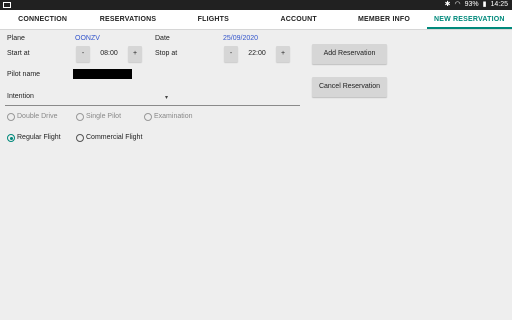 Image resolution: width=512 pixels, height=320 pixels. Describe the element at coordinates (42, 19) in the screenshot. I see `tab-connection: CONNECTION` at that location.